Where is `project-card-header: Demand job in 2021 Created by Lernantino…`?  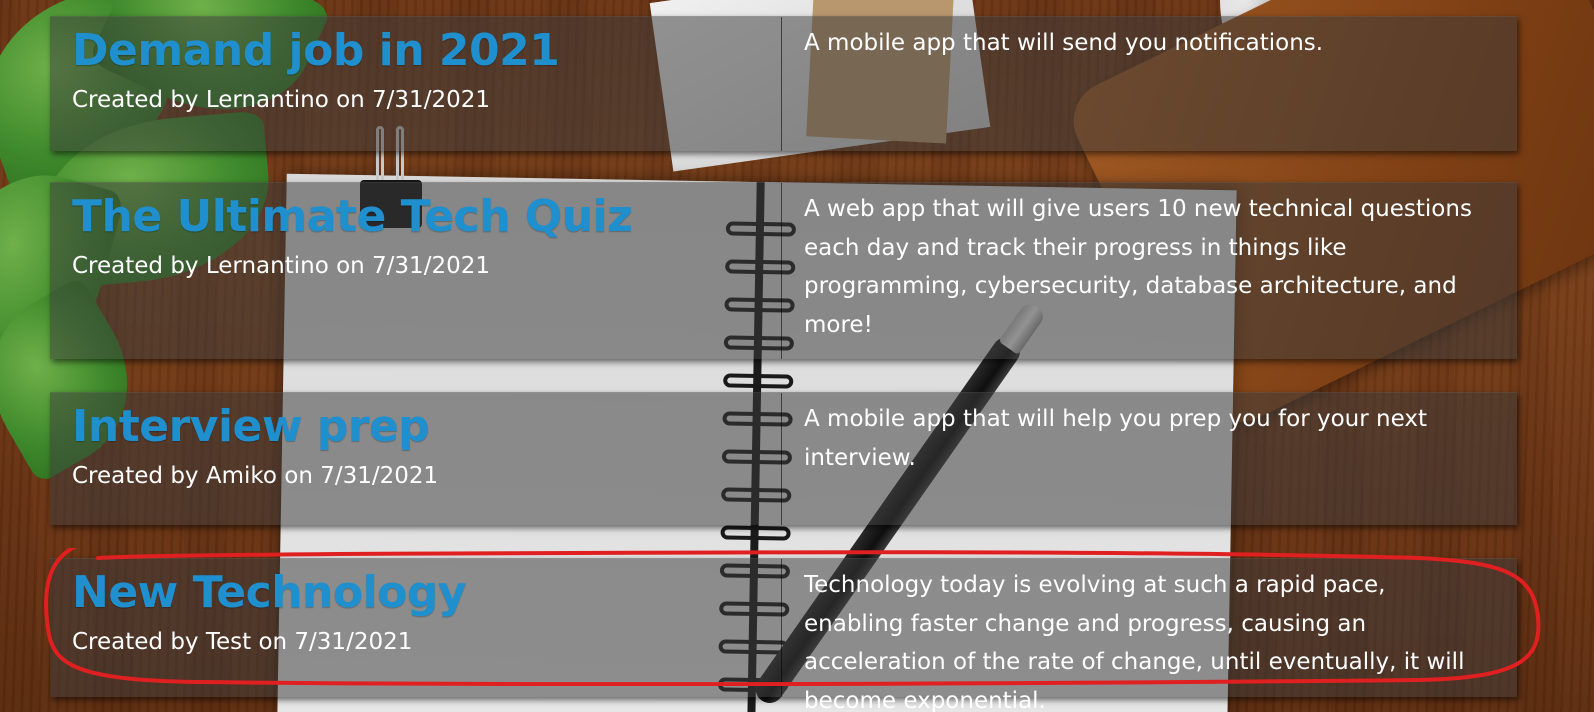 project-card-header: Demand job in 2021 Created by Lernantino… is located at coordinates (416, 84).